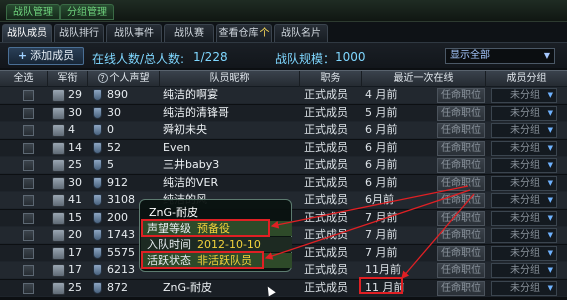 The height and width of the screenshot is (300, 567). Describe the element at coordinates (283, 113) in the screenshot. I see `table-row: 30 30 纯洁的清锋哥 正式成员 5 月前 任命职位 未分组 ▼` at that location.